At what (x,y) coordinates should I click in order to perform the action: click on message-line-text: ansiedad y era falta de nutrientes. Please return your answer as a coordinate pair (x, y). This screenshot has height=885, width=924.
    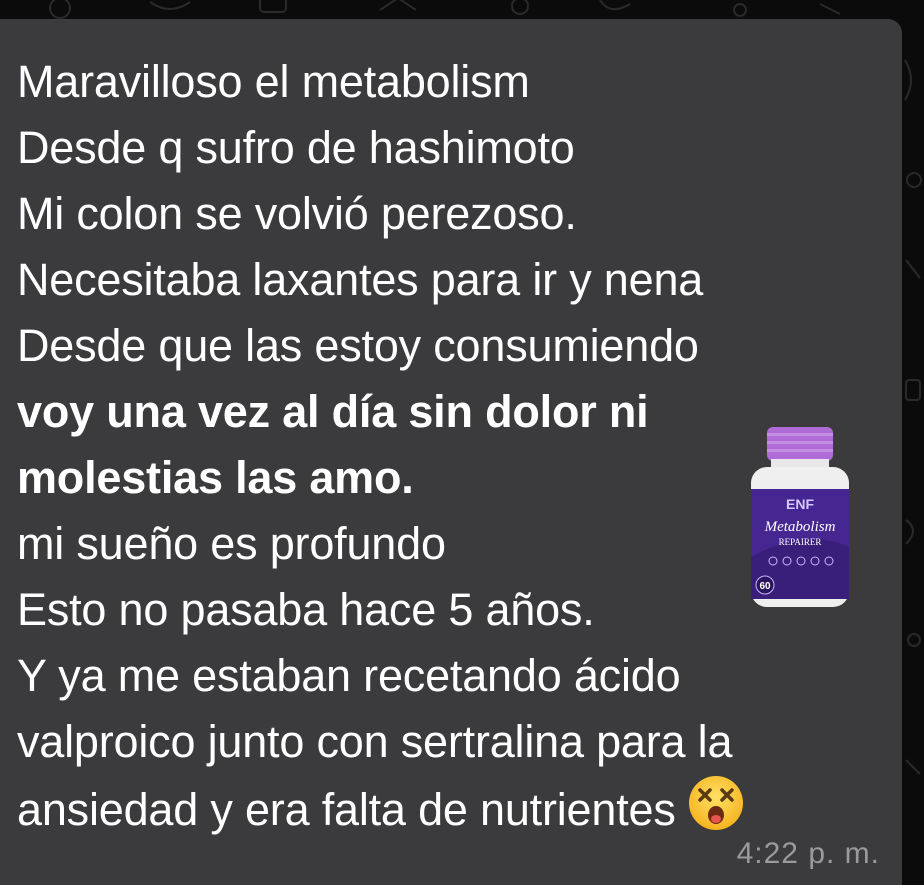
    Looking at the image, I should click on (346, 809).